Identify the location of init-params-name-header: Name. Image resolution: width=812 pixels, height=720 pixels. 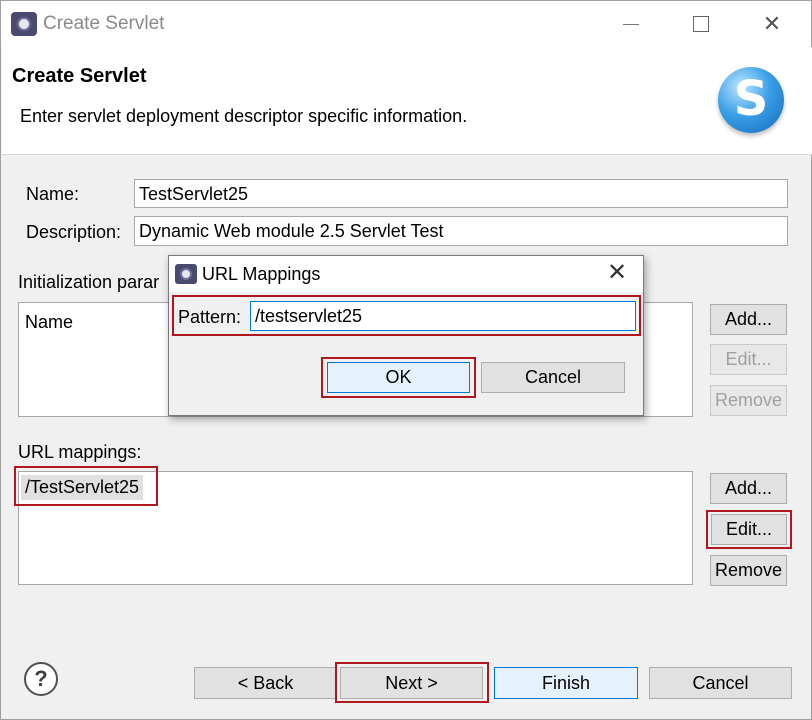
(49, 322).